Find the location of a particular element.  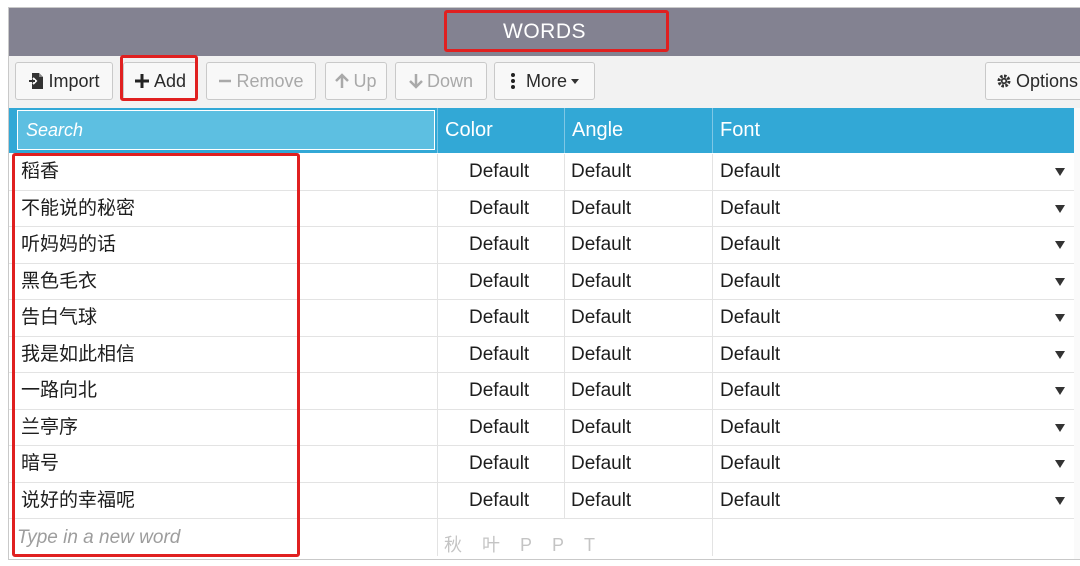

word-cell: 黑色毛衣 is located at coordinates (223, 282).